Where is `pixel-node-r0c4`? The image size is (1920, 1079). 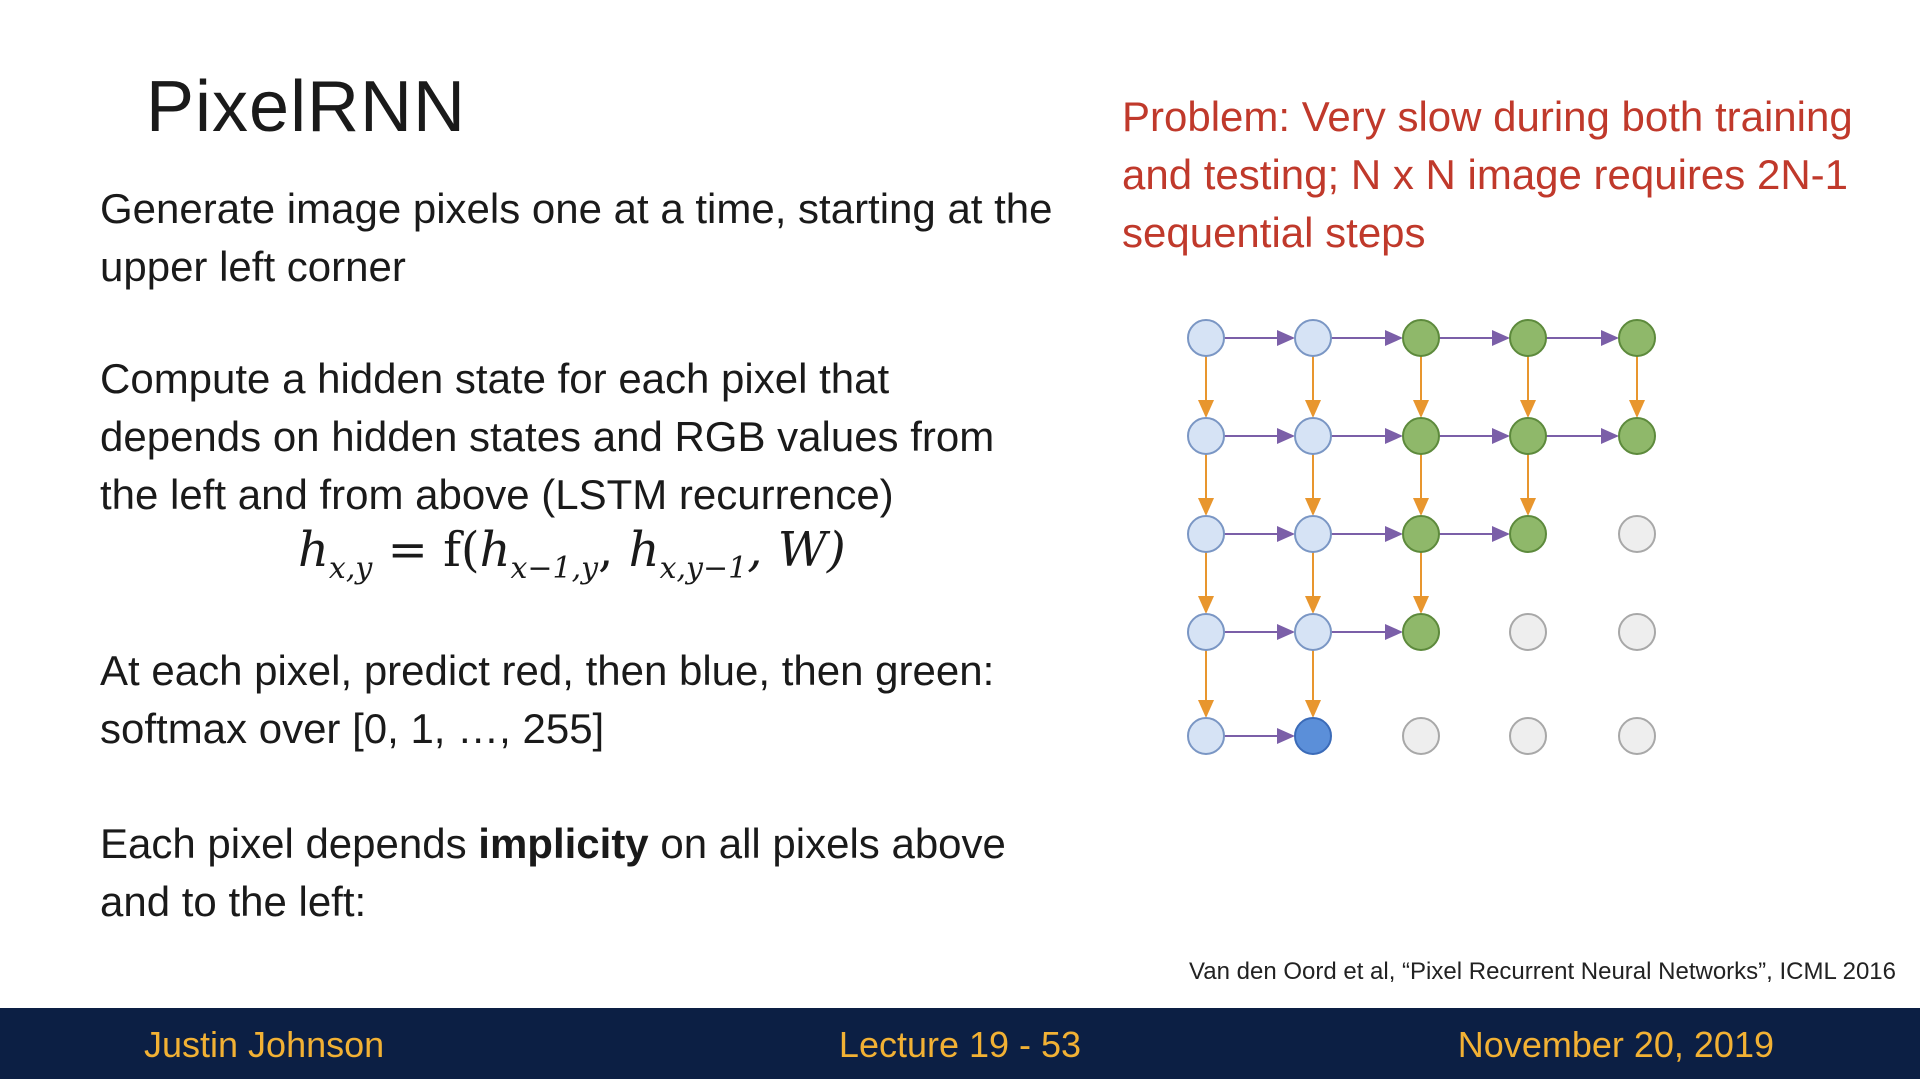
pixel-node-r0c4 is located at coordinates (1637, 338).